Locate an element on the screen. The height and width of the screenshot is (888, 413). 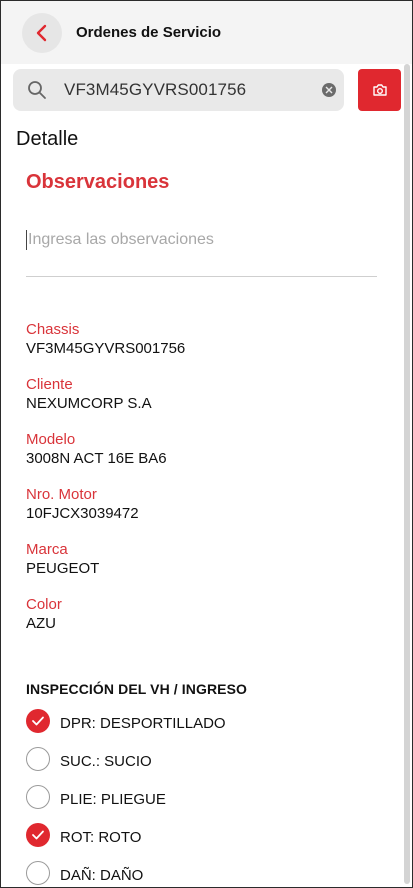
app-header: Ordenes de Servicio is located at coordinates (206, 32).